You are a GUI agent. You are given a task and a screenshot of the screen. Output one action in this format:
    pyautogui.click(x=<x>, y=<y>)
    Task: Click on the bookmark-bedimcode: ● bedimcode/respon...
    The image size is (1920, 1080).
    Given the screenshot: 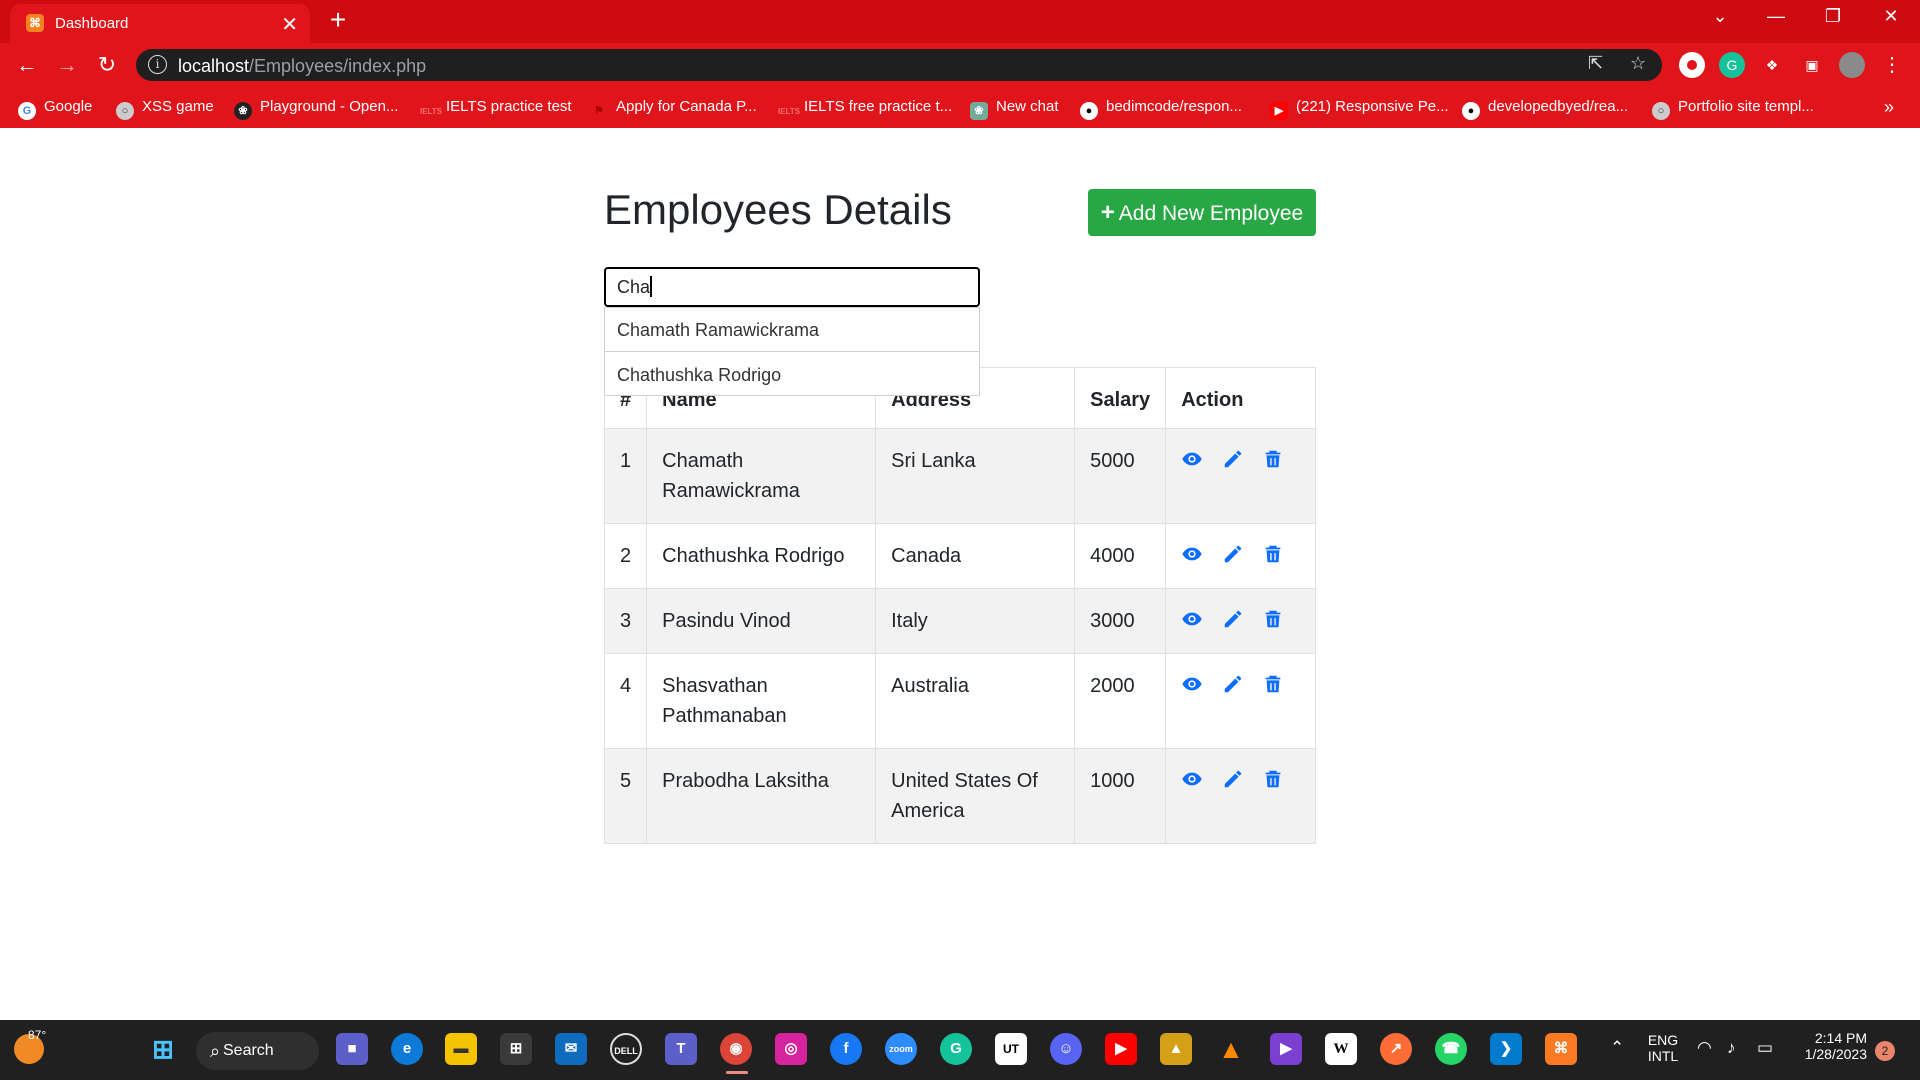 What is the action you would take?
    pyautogui.click(x=1161, y=108)
    